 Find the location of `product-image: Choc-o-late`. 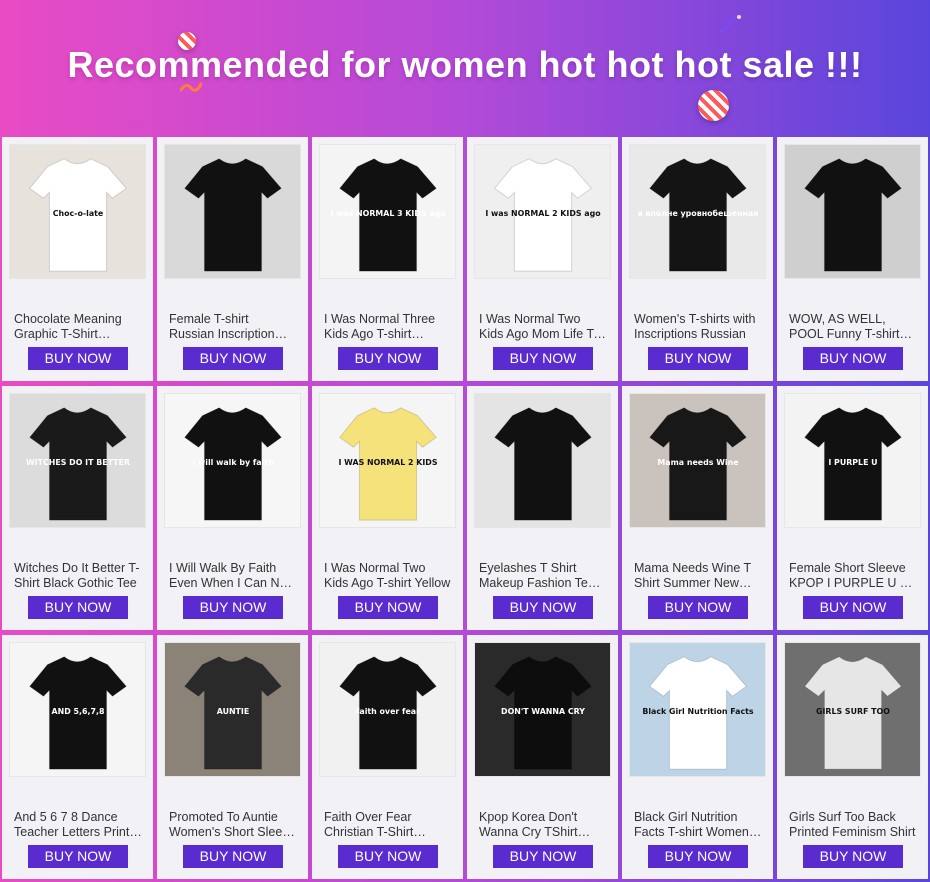

product-image: Choc-o-late is located at coordinates (77, 211).